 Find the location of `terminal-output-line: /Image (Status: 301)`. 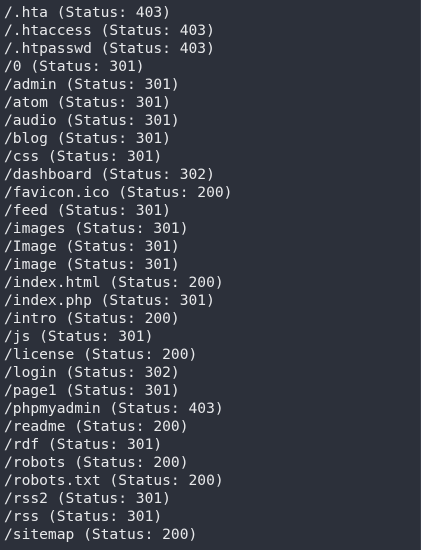

terminal-output-line: /Image (Status: 301) is located at coordinates (92, 246).